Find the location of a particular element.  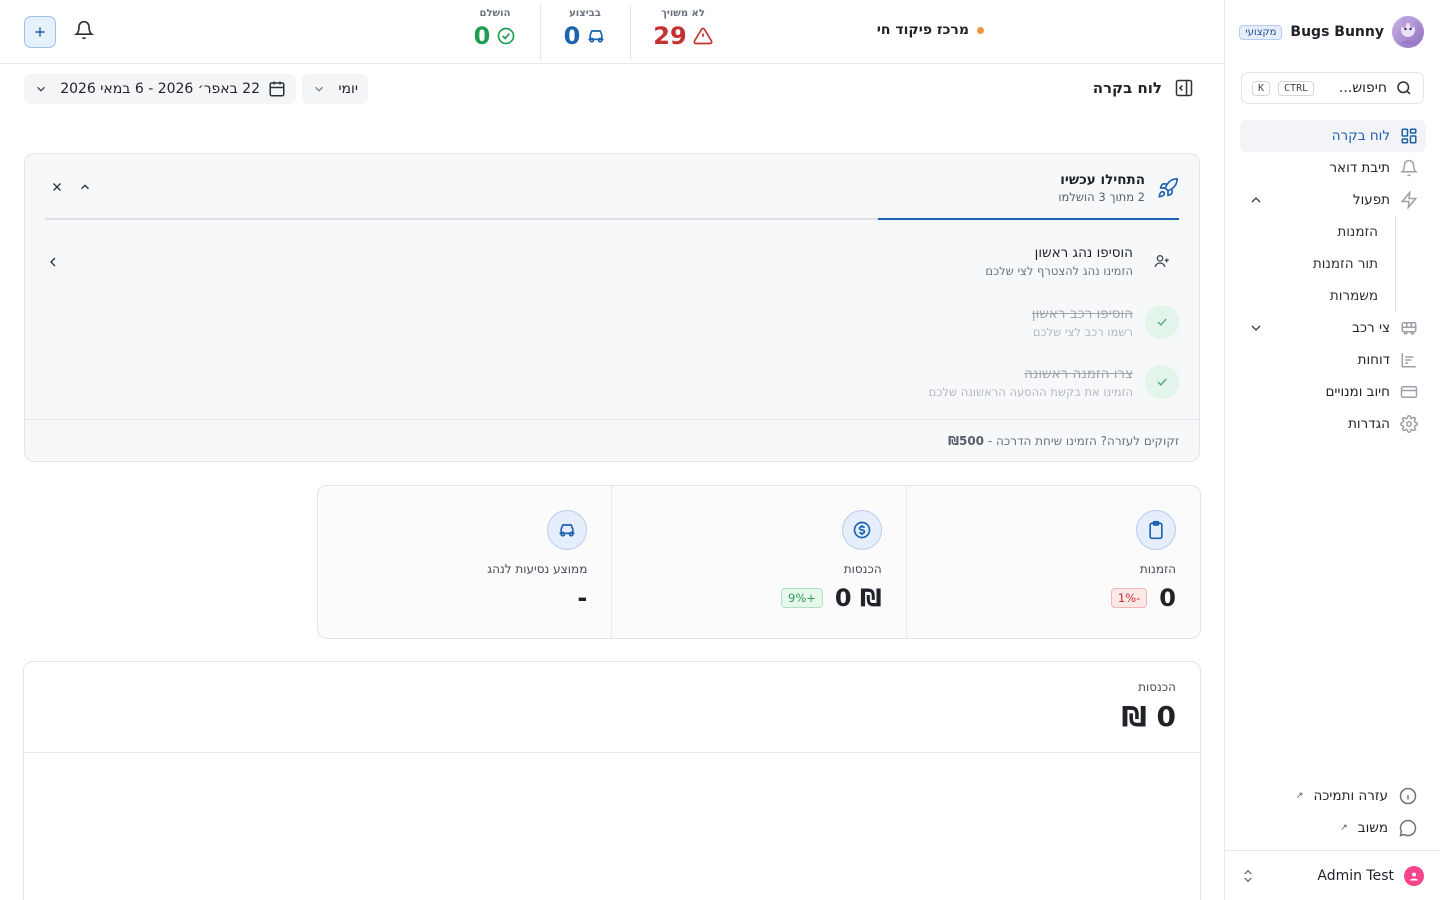

onboarding-progress-fill is located at coordinates (1028, 219).